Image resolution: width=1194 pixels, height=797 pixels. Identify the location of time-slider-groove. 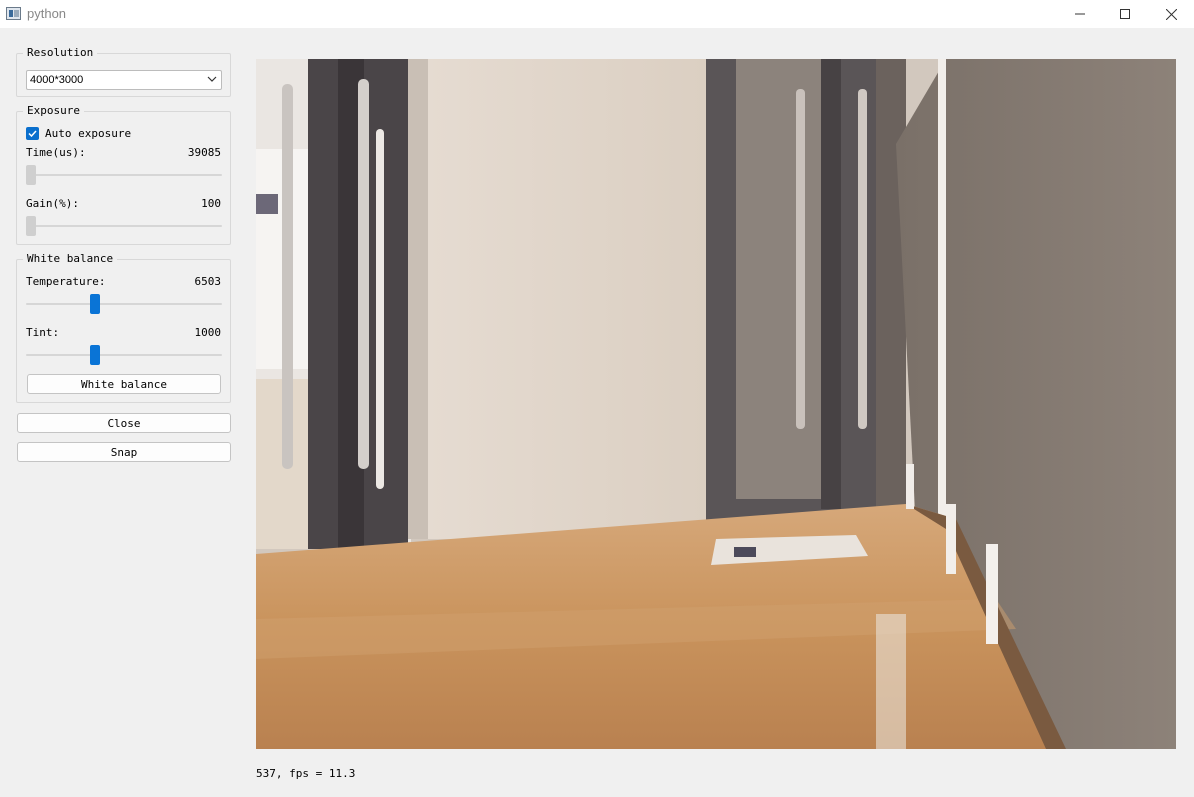
(124, 175).